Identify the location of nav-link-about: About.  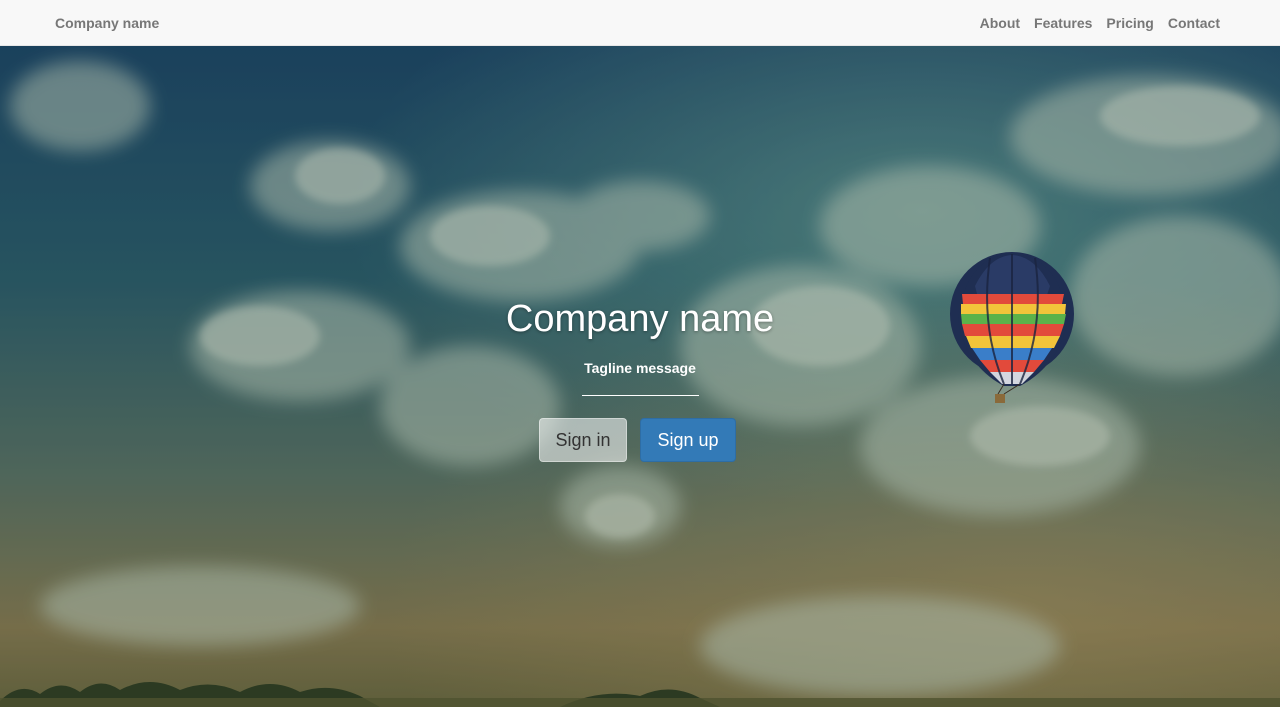
(1000, 23).